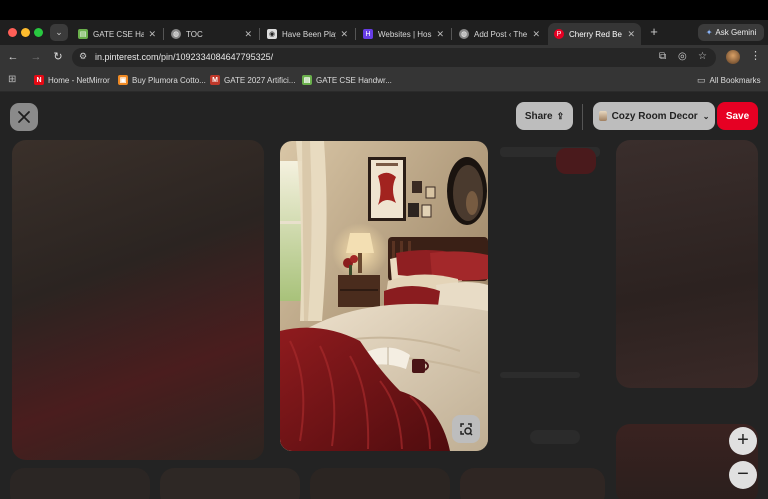  What do you see at coordinates (39, 80) in the screenshot?
I see `netmirror-icon: N` at bounding box center [39, 80].